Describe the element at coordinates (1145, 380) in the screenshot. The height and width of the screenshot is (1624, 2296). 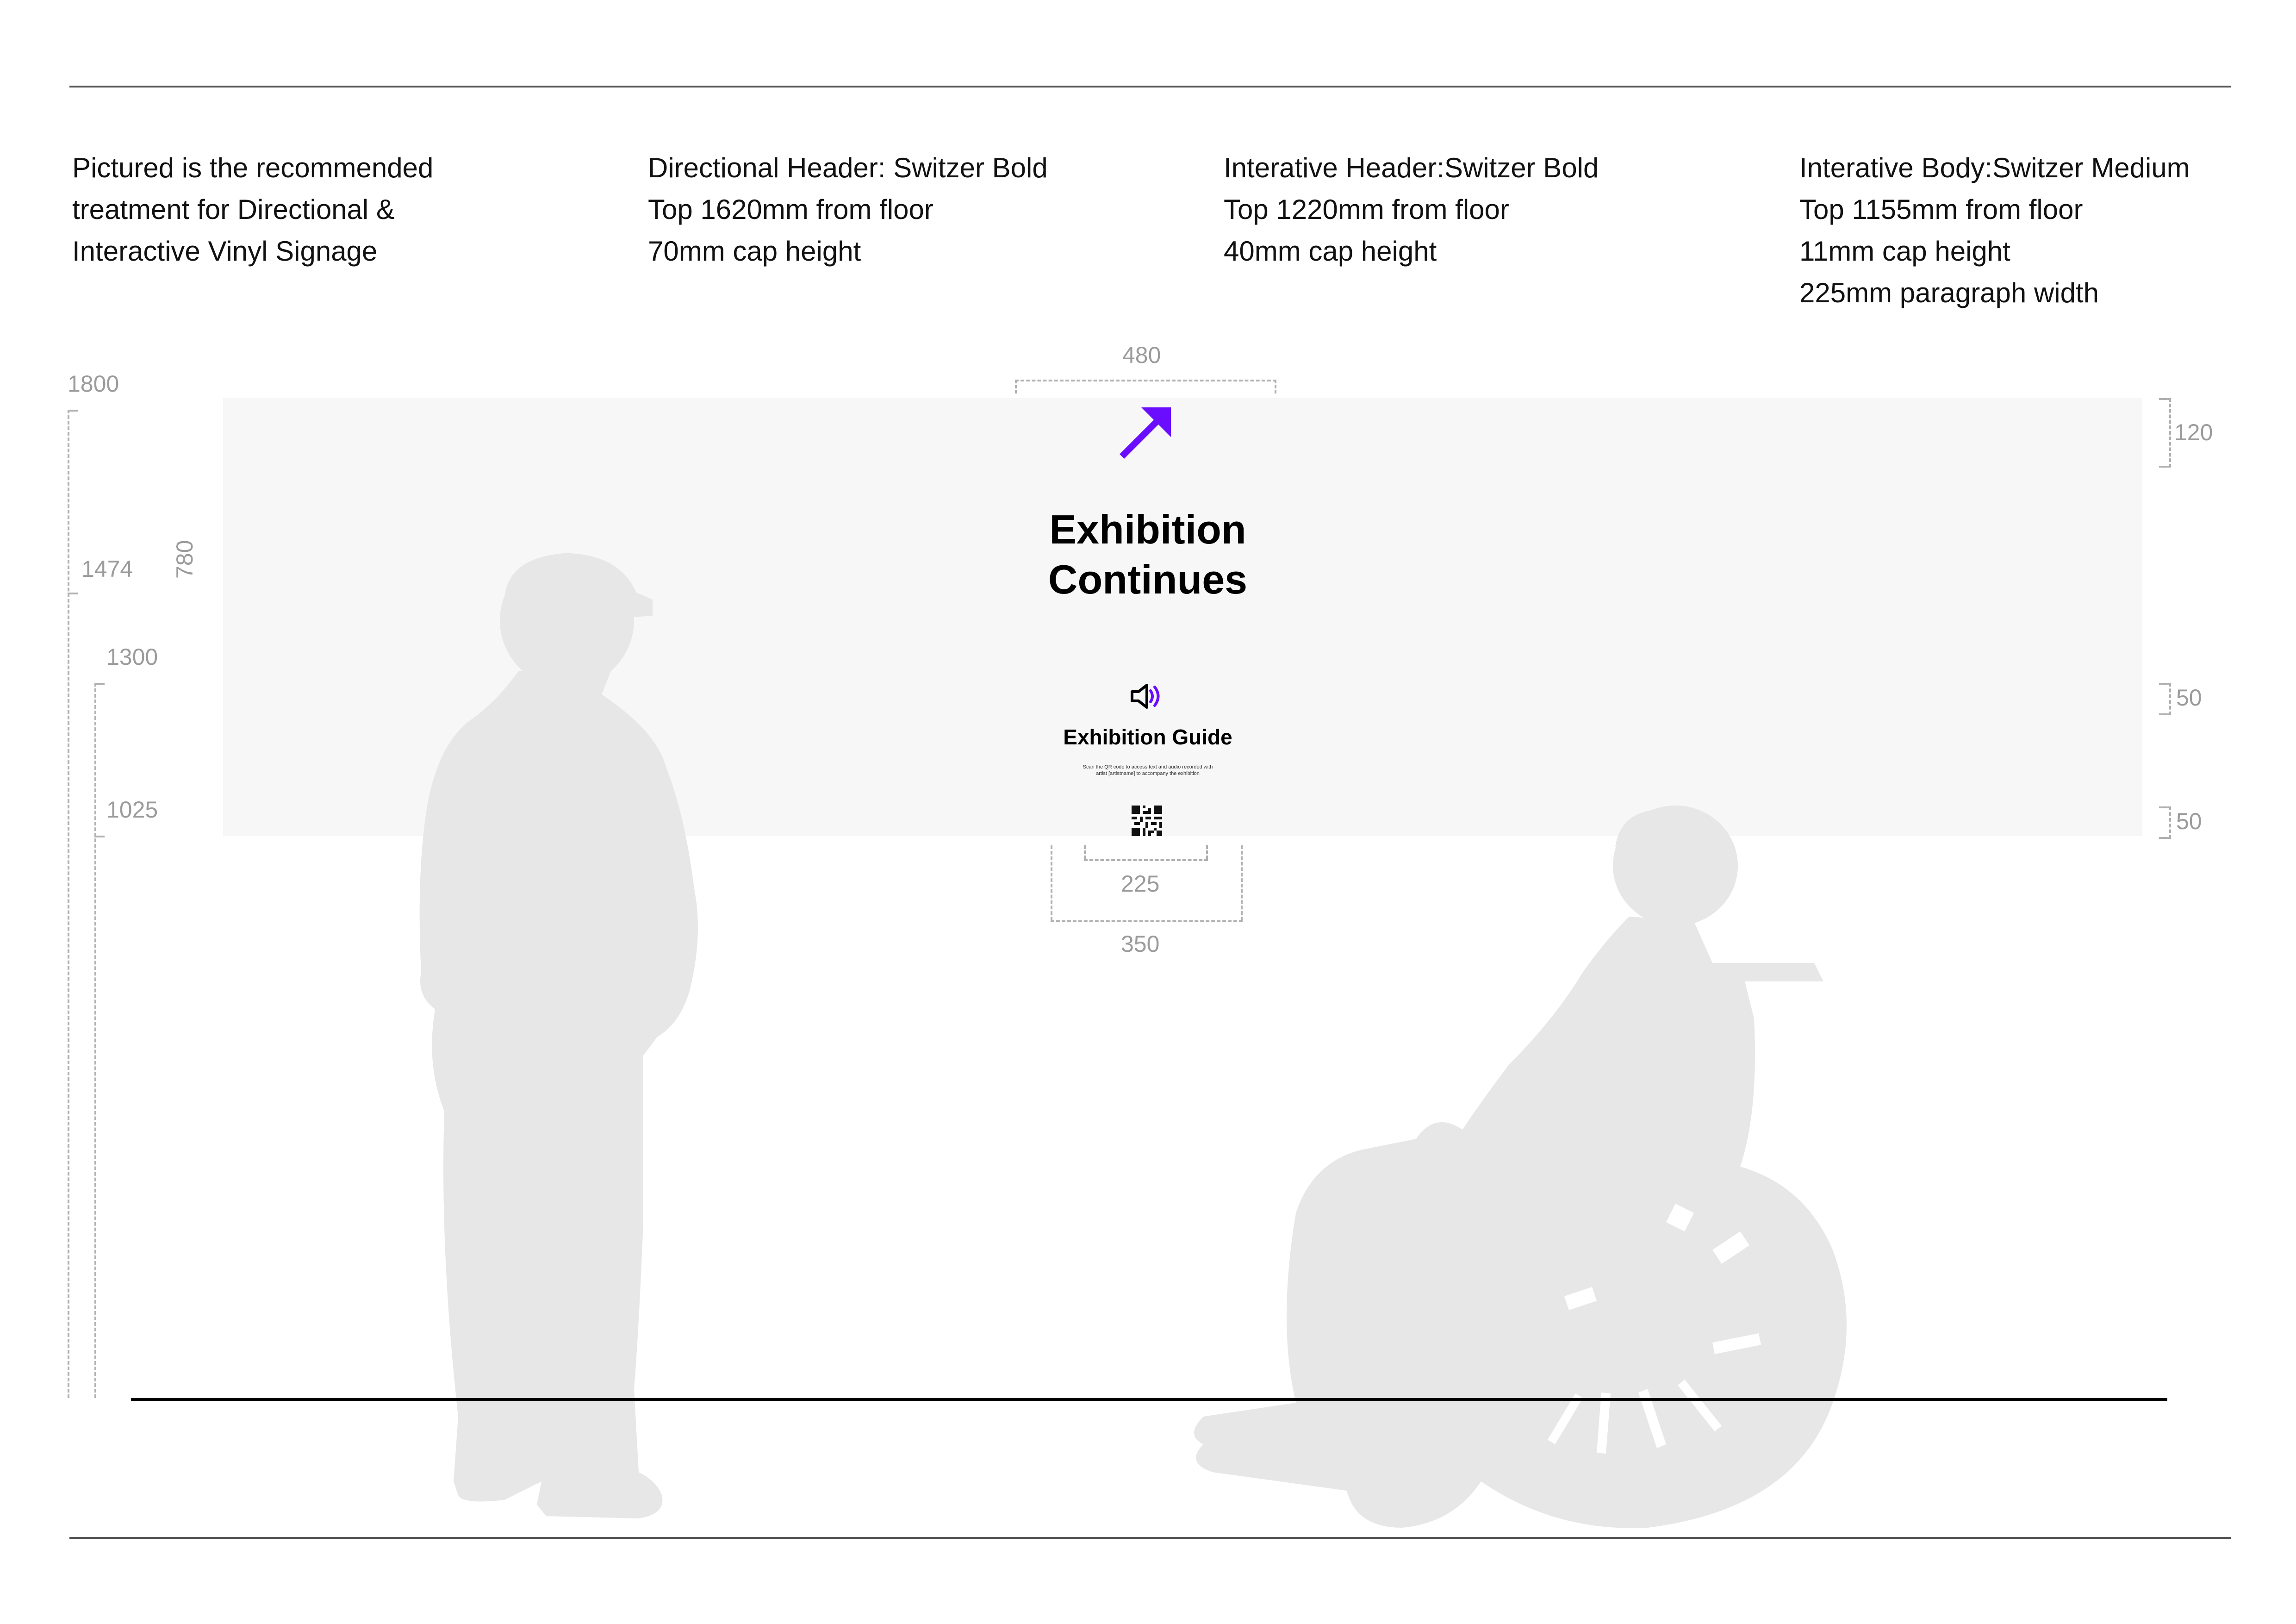
I see `arrow-width-line` at that location.